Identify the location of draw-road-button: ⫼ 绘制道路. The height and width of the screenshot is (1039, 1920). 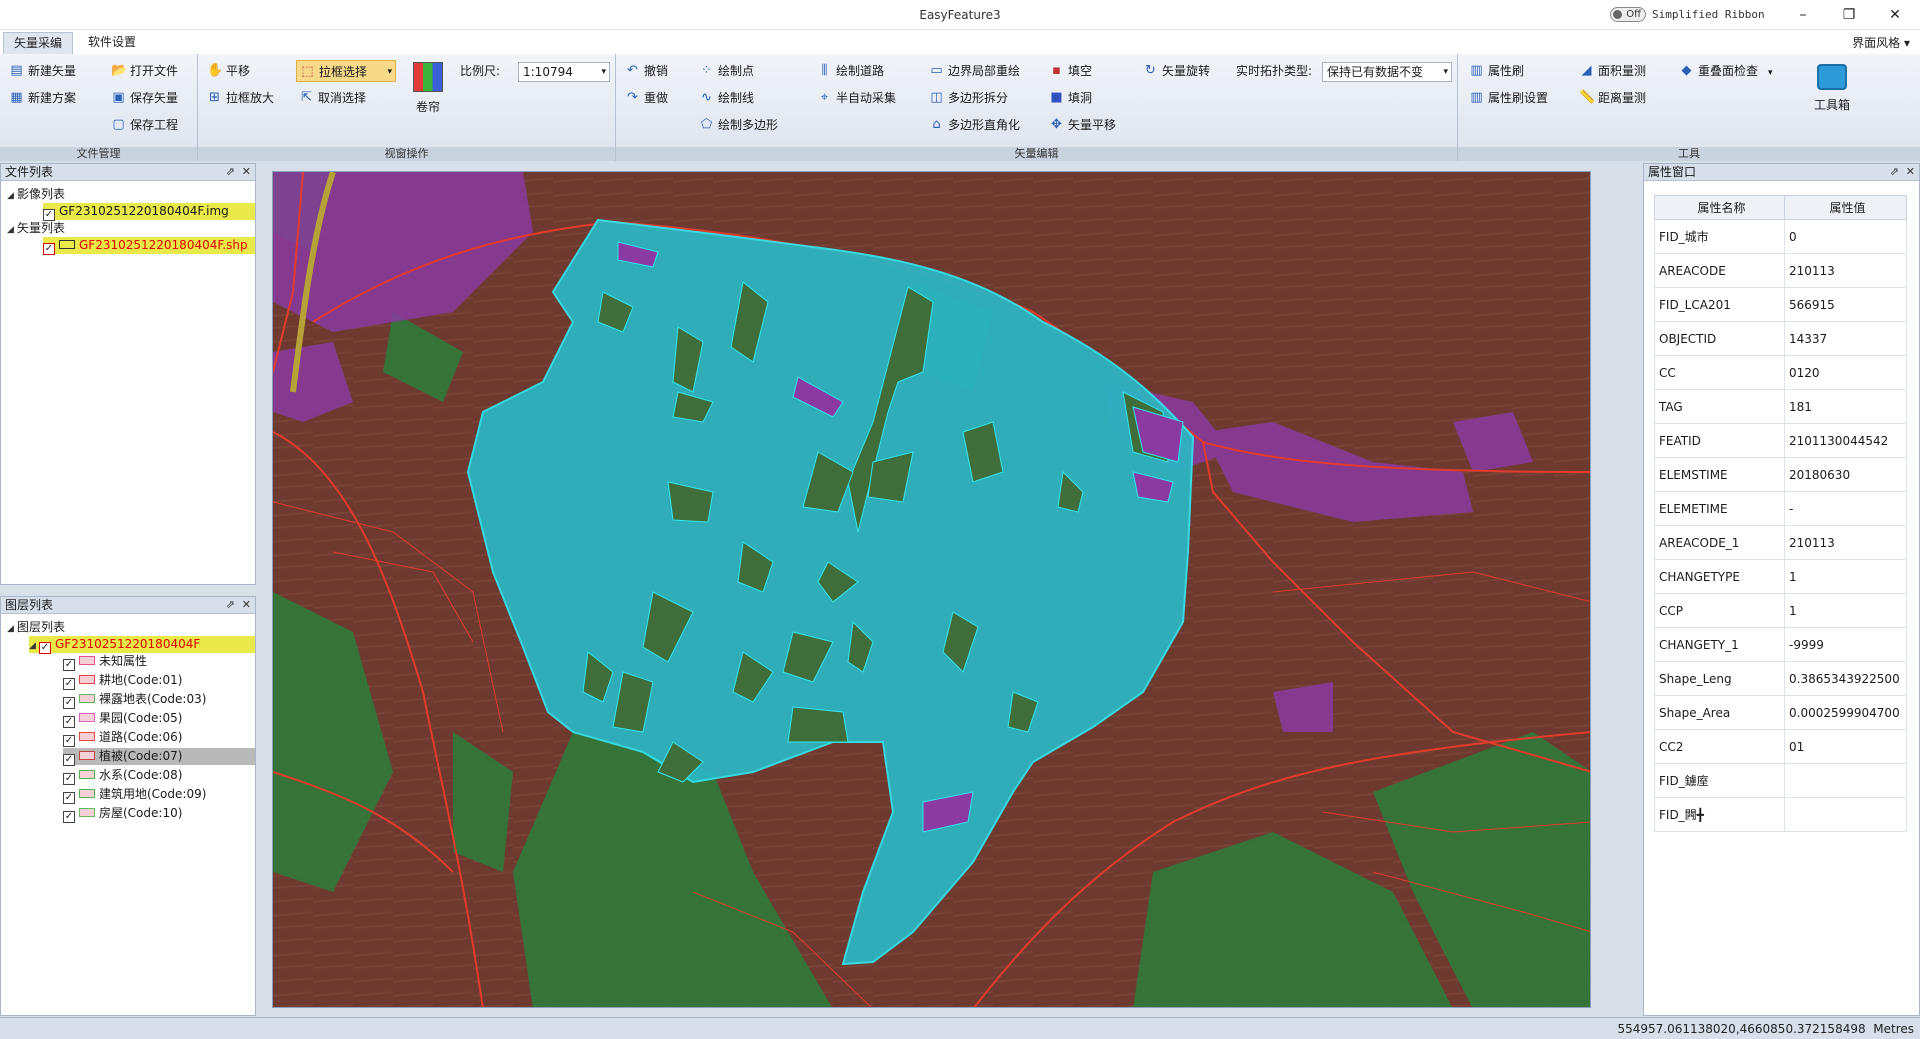
(849, 71).